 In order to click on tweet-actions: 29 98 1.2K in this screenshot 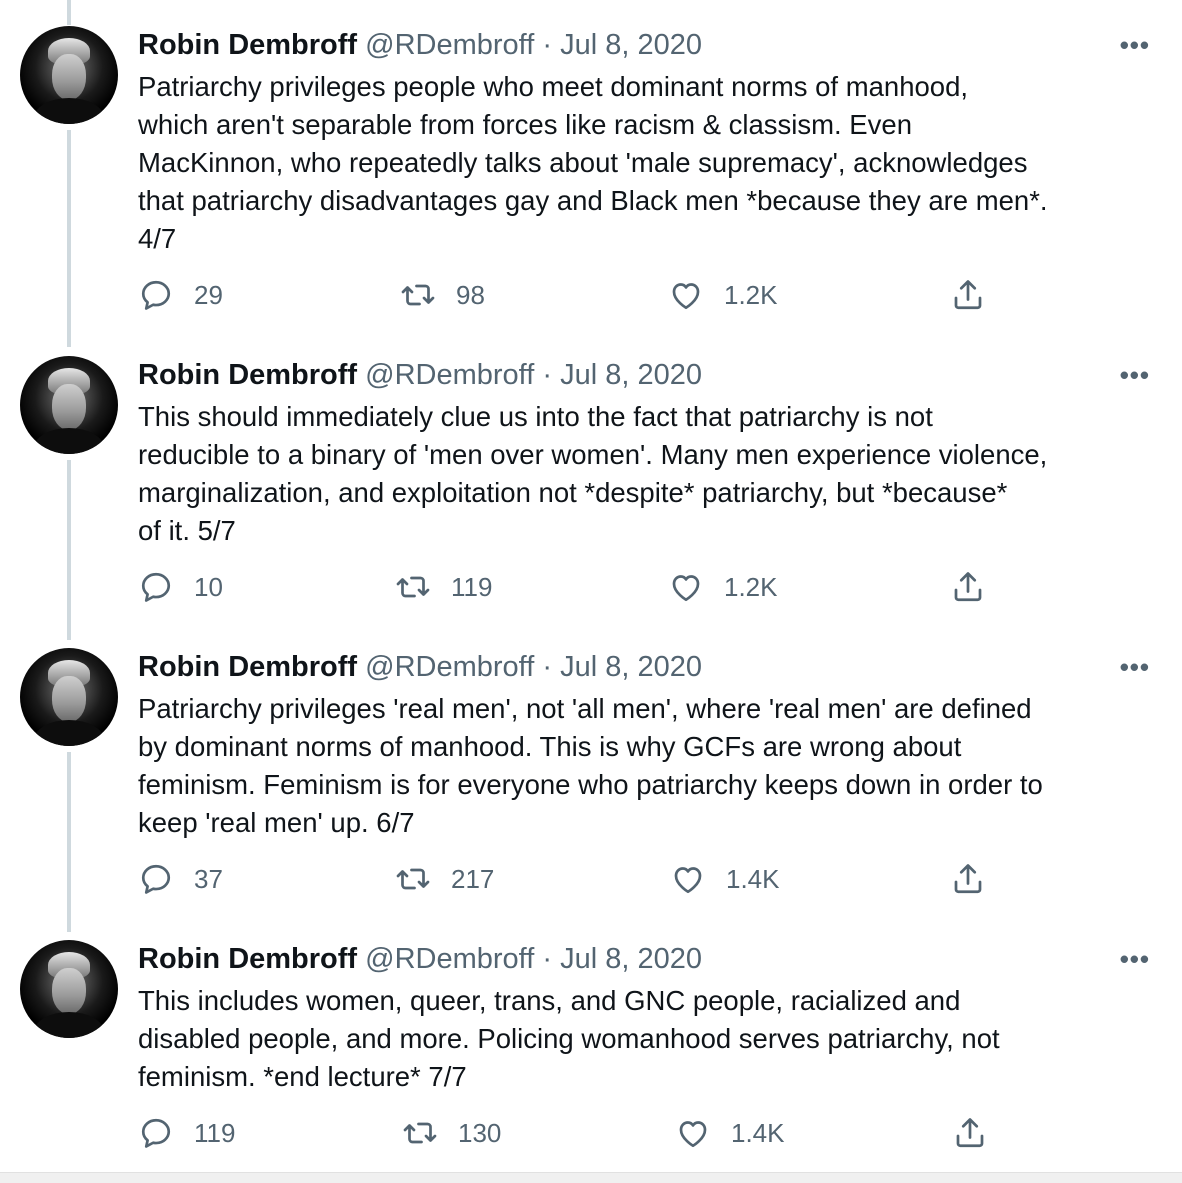, I will do `click(591, 297)`.